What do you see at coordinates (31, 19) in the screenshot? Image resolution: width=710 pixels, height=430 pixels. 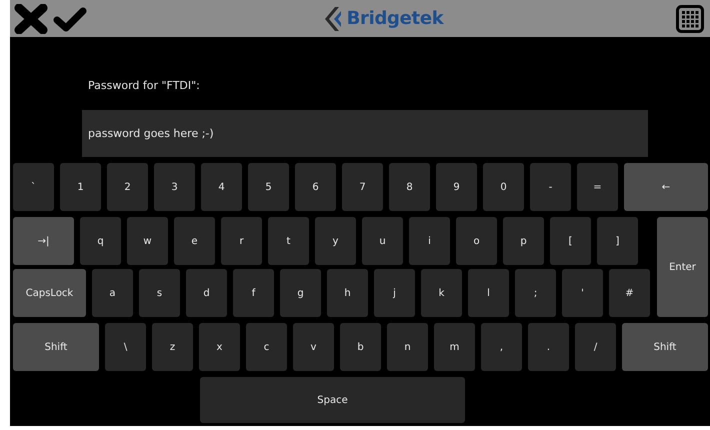 I see `close-icon` at bounding box center [31, 19].